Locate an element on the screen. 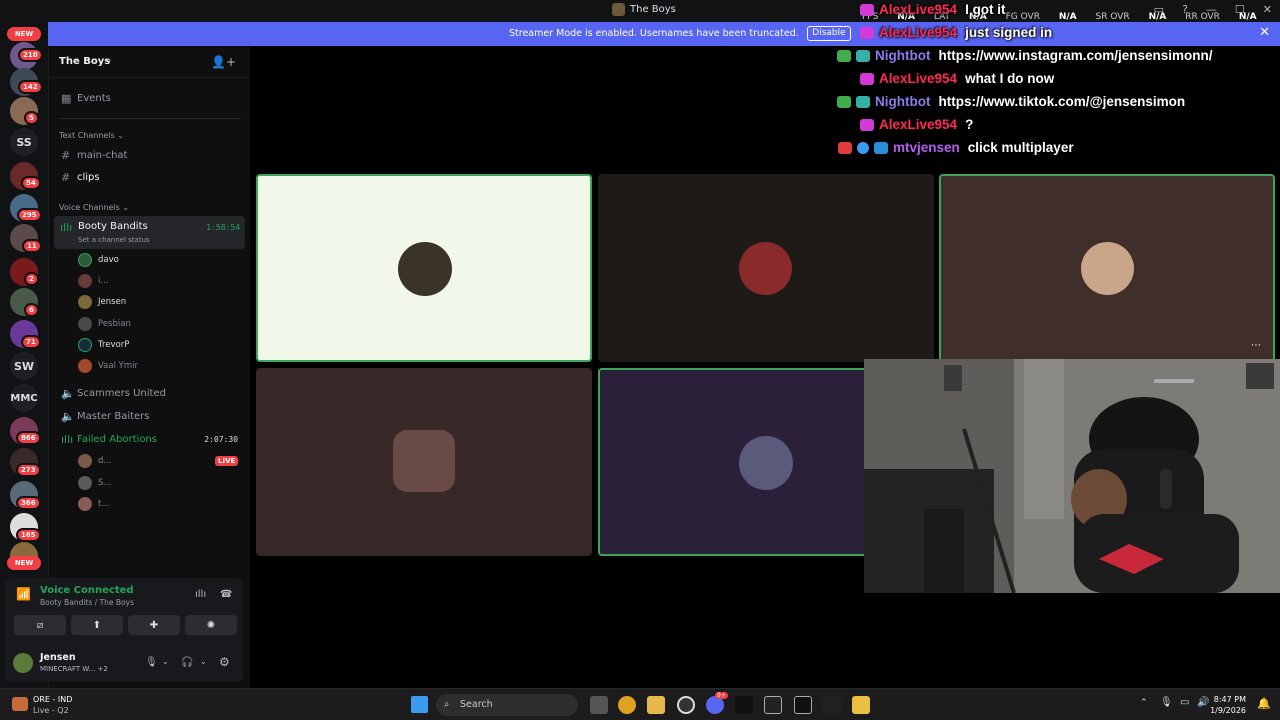 The image size is (1280, 720). camera-off-button: ⧄ is located at coordinates (40, 625).